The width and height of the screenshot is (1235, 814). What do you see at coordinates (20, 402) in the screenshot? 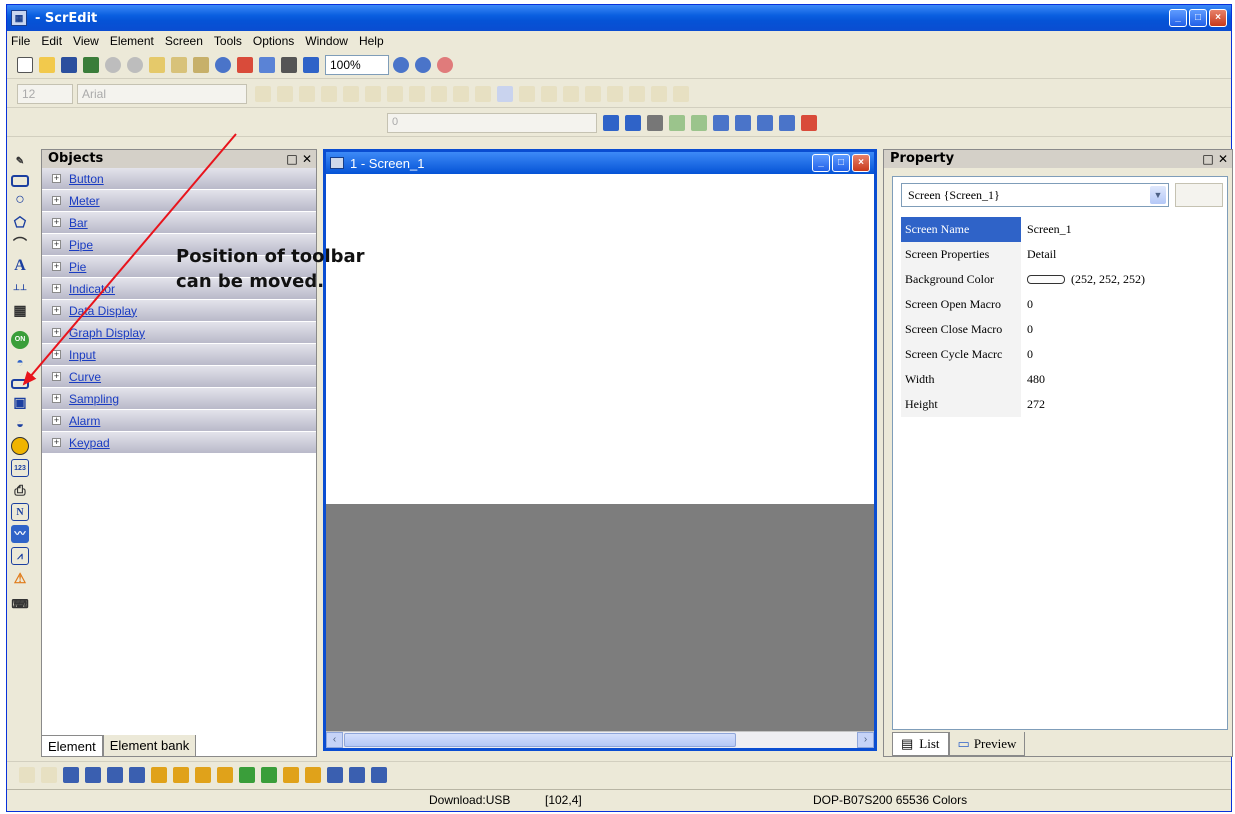
I see `pipe-icon: ▣` at bounding box center [20, 402].